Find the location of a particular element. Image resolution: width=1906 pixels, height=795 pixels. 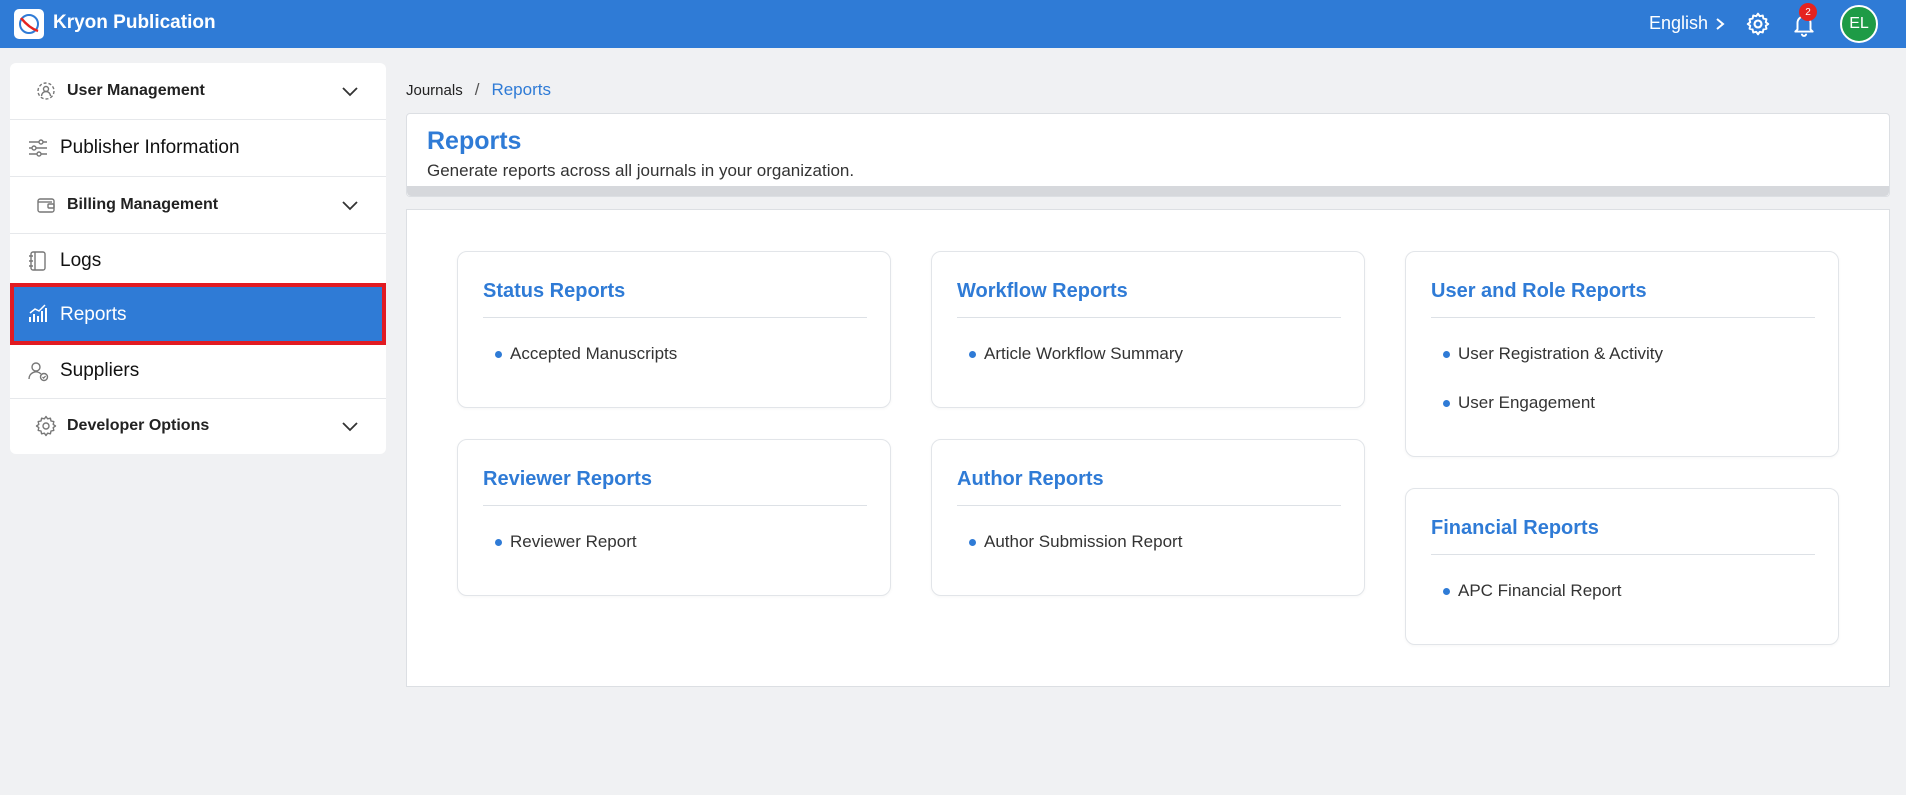

bar-chart-icon is located at coordinates (38, 313).